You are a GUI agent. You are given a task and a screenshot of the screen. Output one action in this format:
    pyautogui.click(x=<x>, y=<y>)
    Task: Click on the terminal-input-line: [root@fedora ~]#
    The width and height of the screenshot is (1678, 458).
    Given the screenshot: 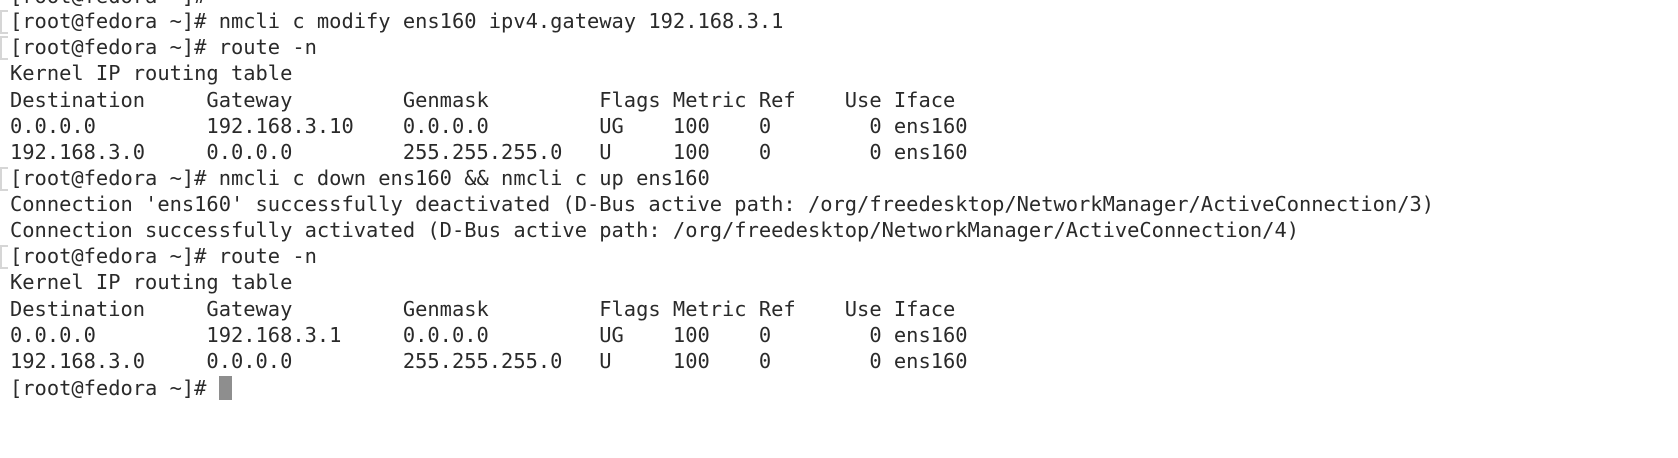 What is the action you would take?
    pyautogui.click(x=121, y=388)
    